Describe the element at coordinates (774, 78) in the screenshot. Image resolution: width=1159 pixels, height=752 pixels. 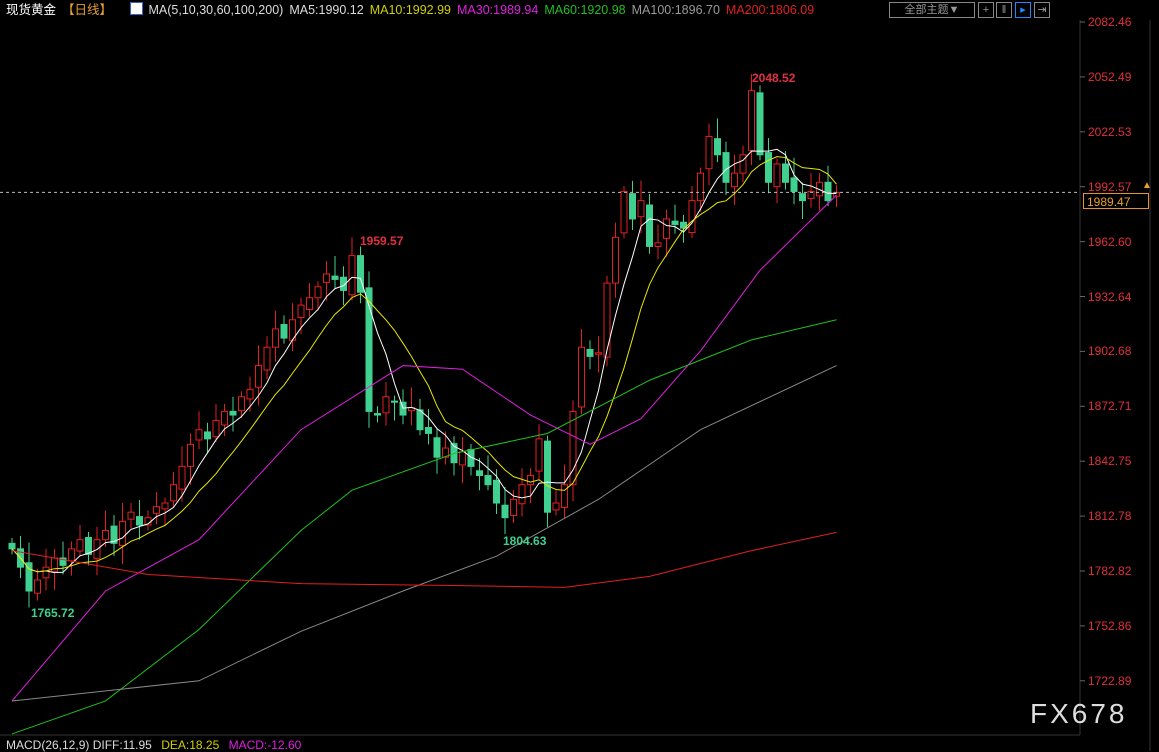
I see `high-annotation: 2048.52` at that location.